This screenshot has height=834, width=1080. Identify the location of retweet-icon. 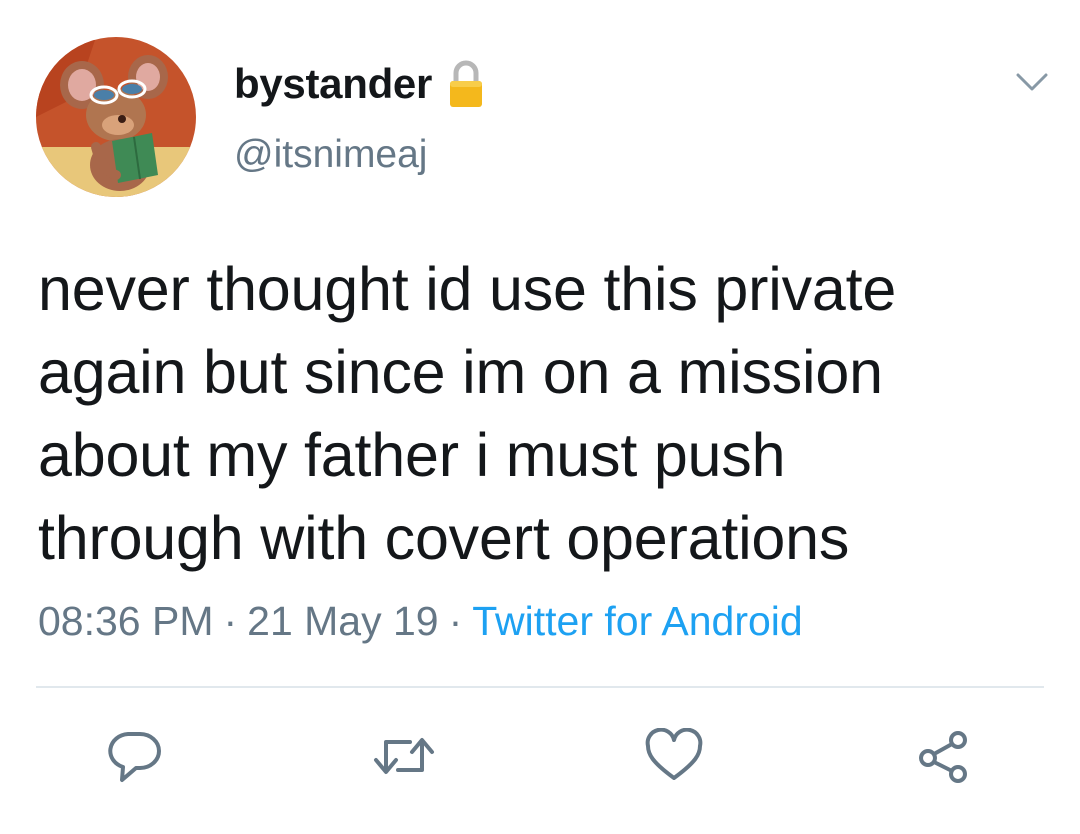
(404, 756).